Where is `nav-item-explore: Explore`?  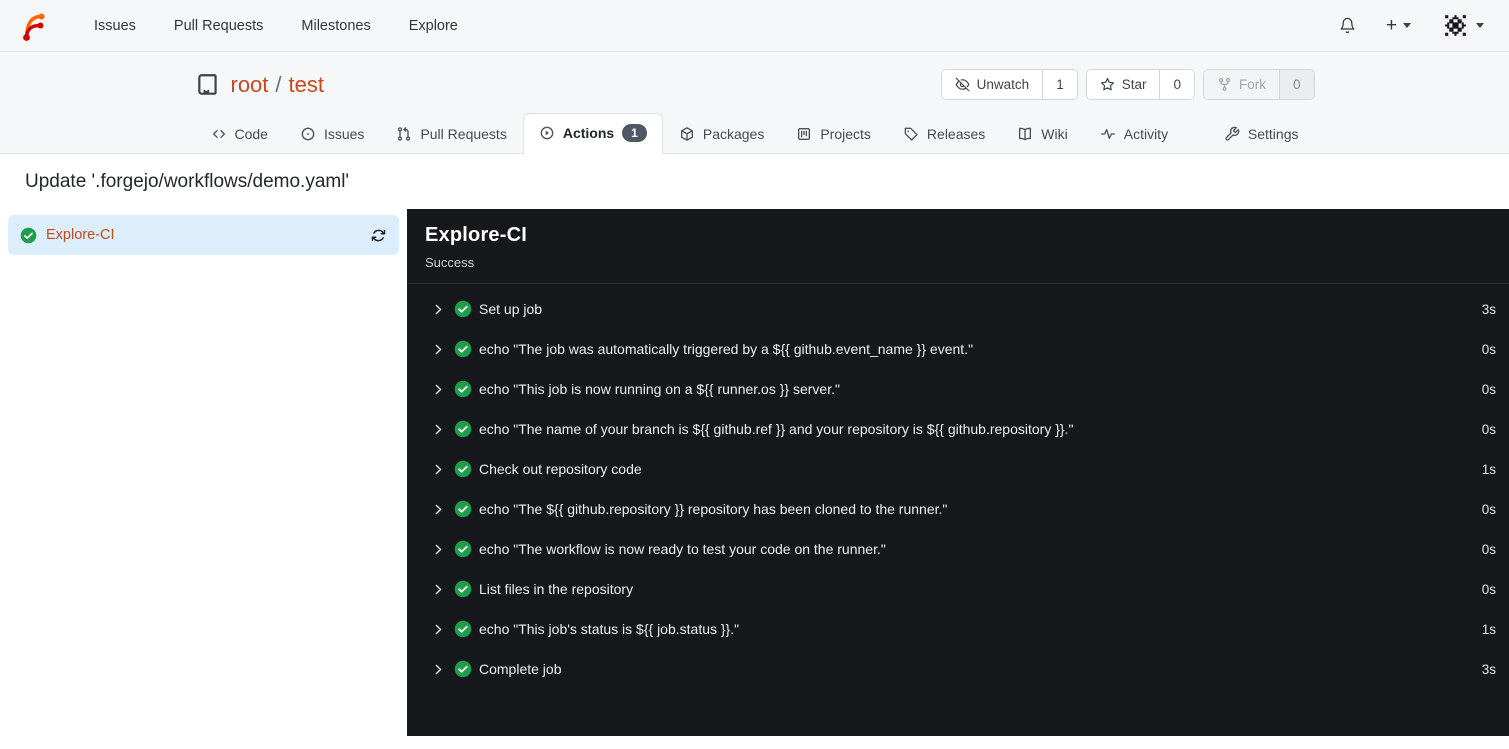
nav-item-explore: Explore is located at coordinates (433, 26).